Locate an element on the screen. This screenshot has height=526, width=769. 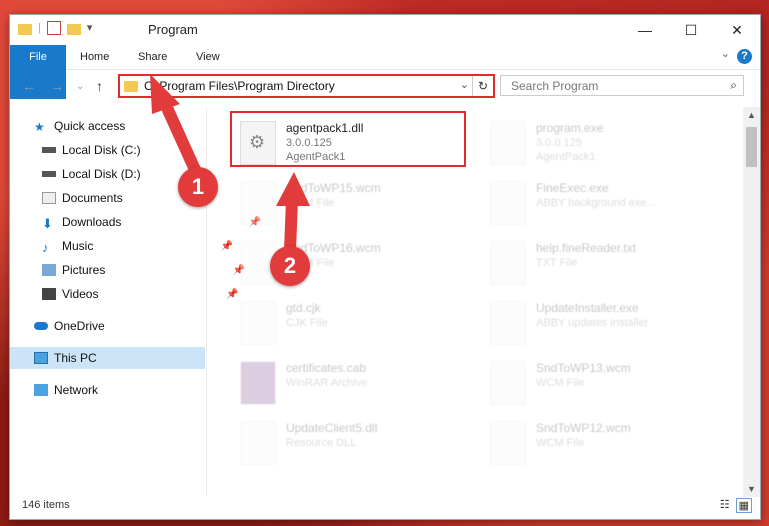
step-badge-1: 1 is located at coordinates (198, 187).